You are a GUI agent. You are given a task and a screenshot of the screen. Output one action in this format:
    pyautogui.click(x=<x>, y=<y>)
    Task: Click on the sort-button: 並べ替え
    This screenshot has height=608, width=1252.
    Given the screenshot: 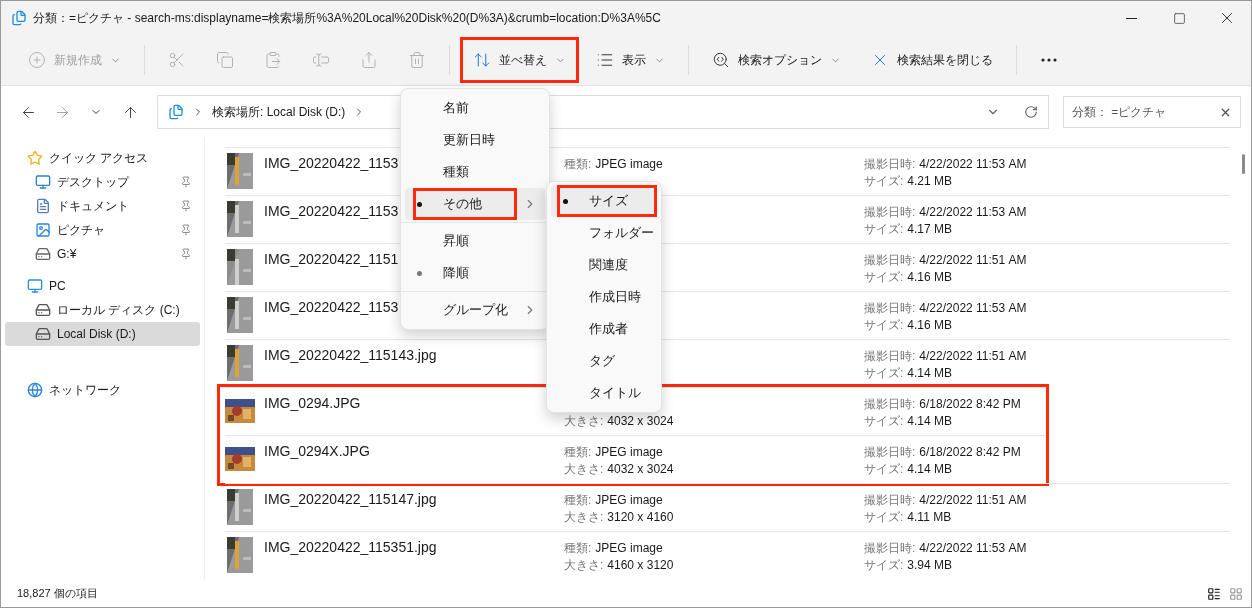 What is the action you would take?
    pyautogui.click(x=519, y=60)
    